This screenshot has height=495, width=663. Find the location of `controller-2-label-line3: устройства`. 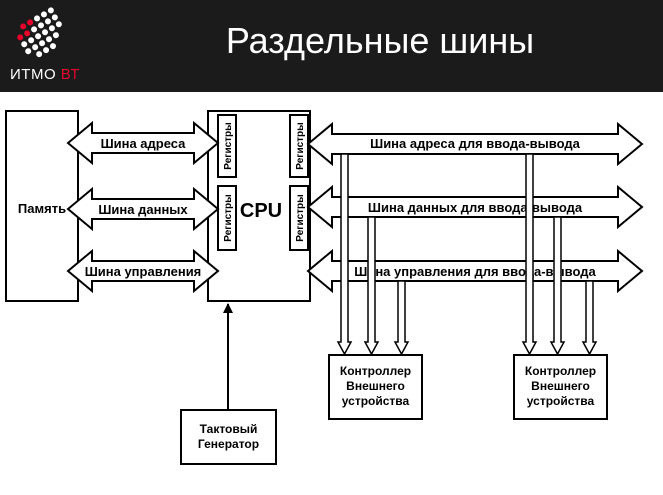

controller-2-label-line3: устройства is located at coordinates (561, 401).